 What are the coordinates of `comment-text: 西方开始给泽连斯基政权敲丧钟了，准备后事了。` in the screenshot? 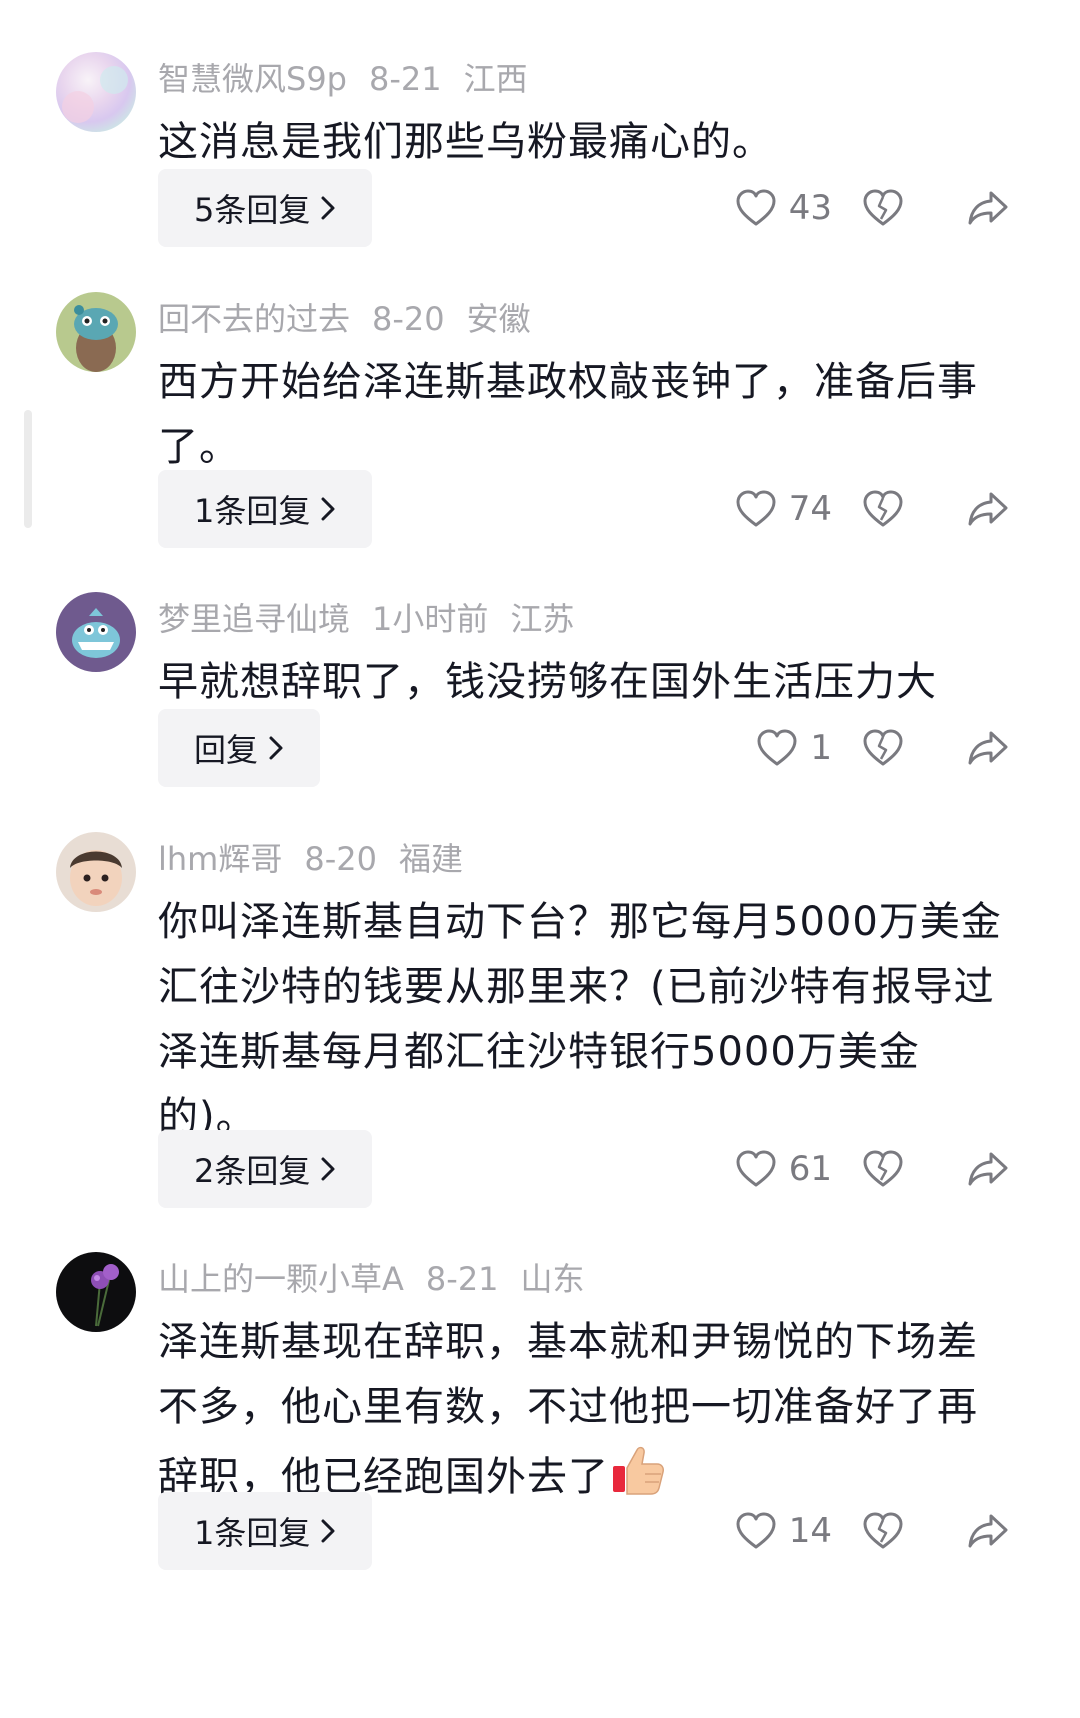 It's located at (568, 414).